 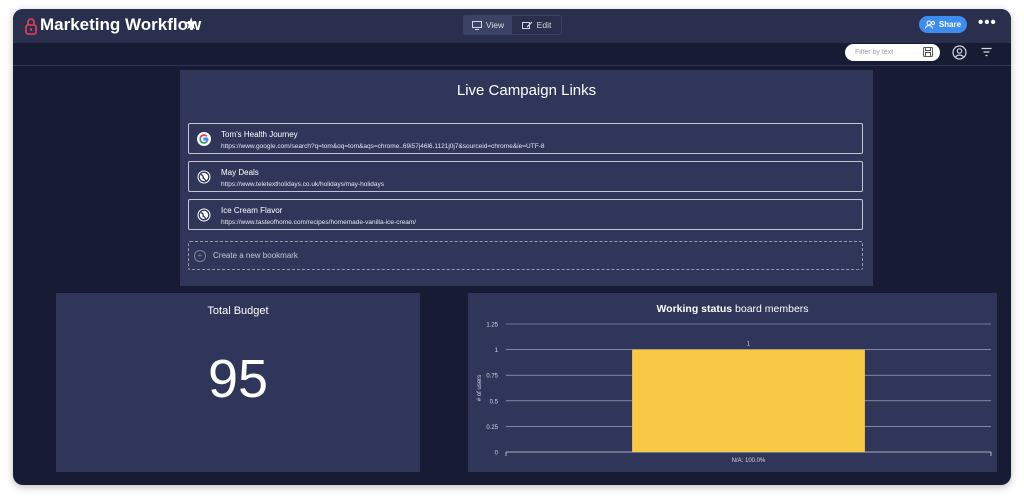 What do you see at coordinates (748, 400) in the screenshot?
I see `bar` at bounding box center [748, 400].